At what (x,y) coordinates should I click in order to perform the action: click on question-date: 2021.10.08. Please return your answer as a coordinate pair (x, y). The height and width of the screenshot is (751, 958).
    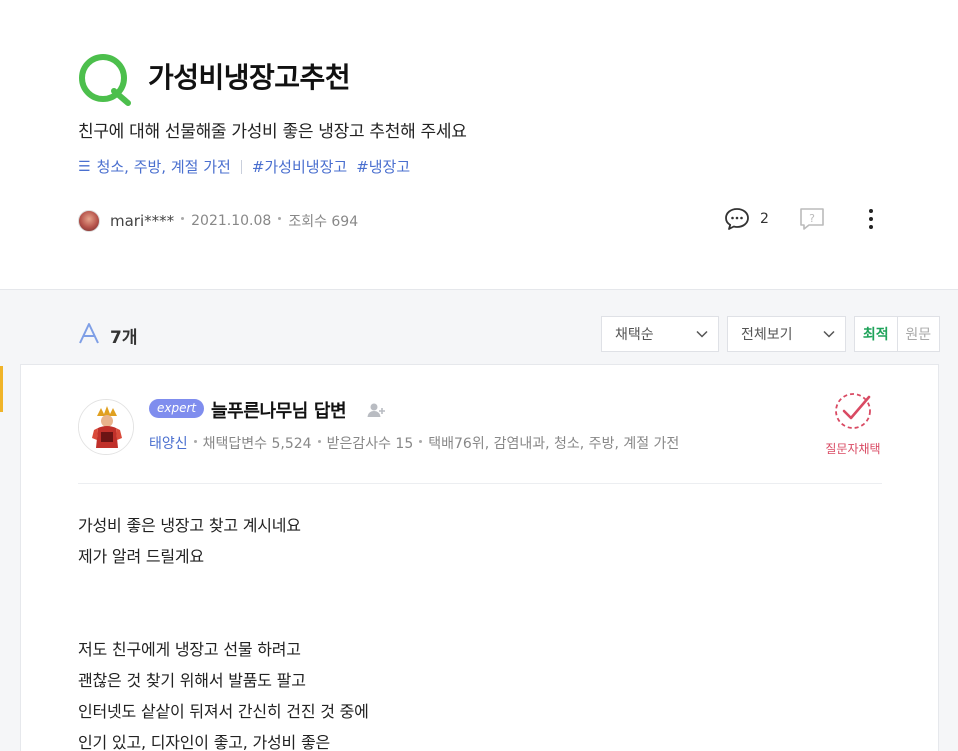
    Looking at the image, I should click on (231, 221).